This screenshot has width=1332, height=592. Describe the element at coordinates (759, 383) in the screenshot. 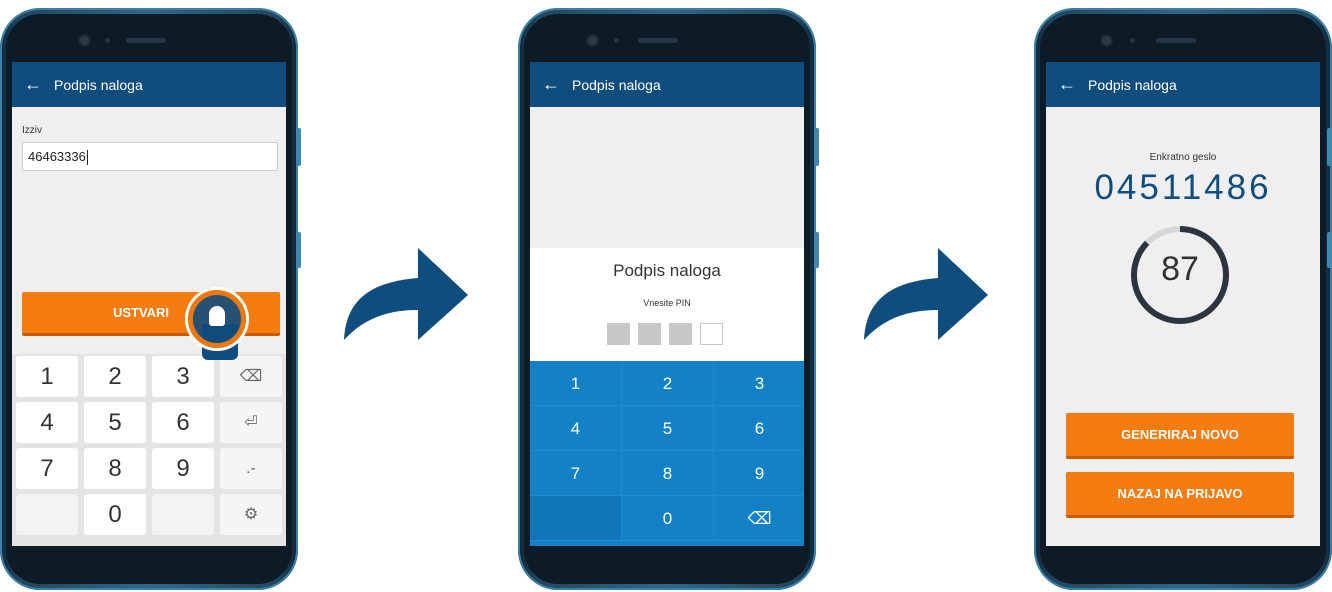

I see `pin-key-3: 3` at that location.